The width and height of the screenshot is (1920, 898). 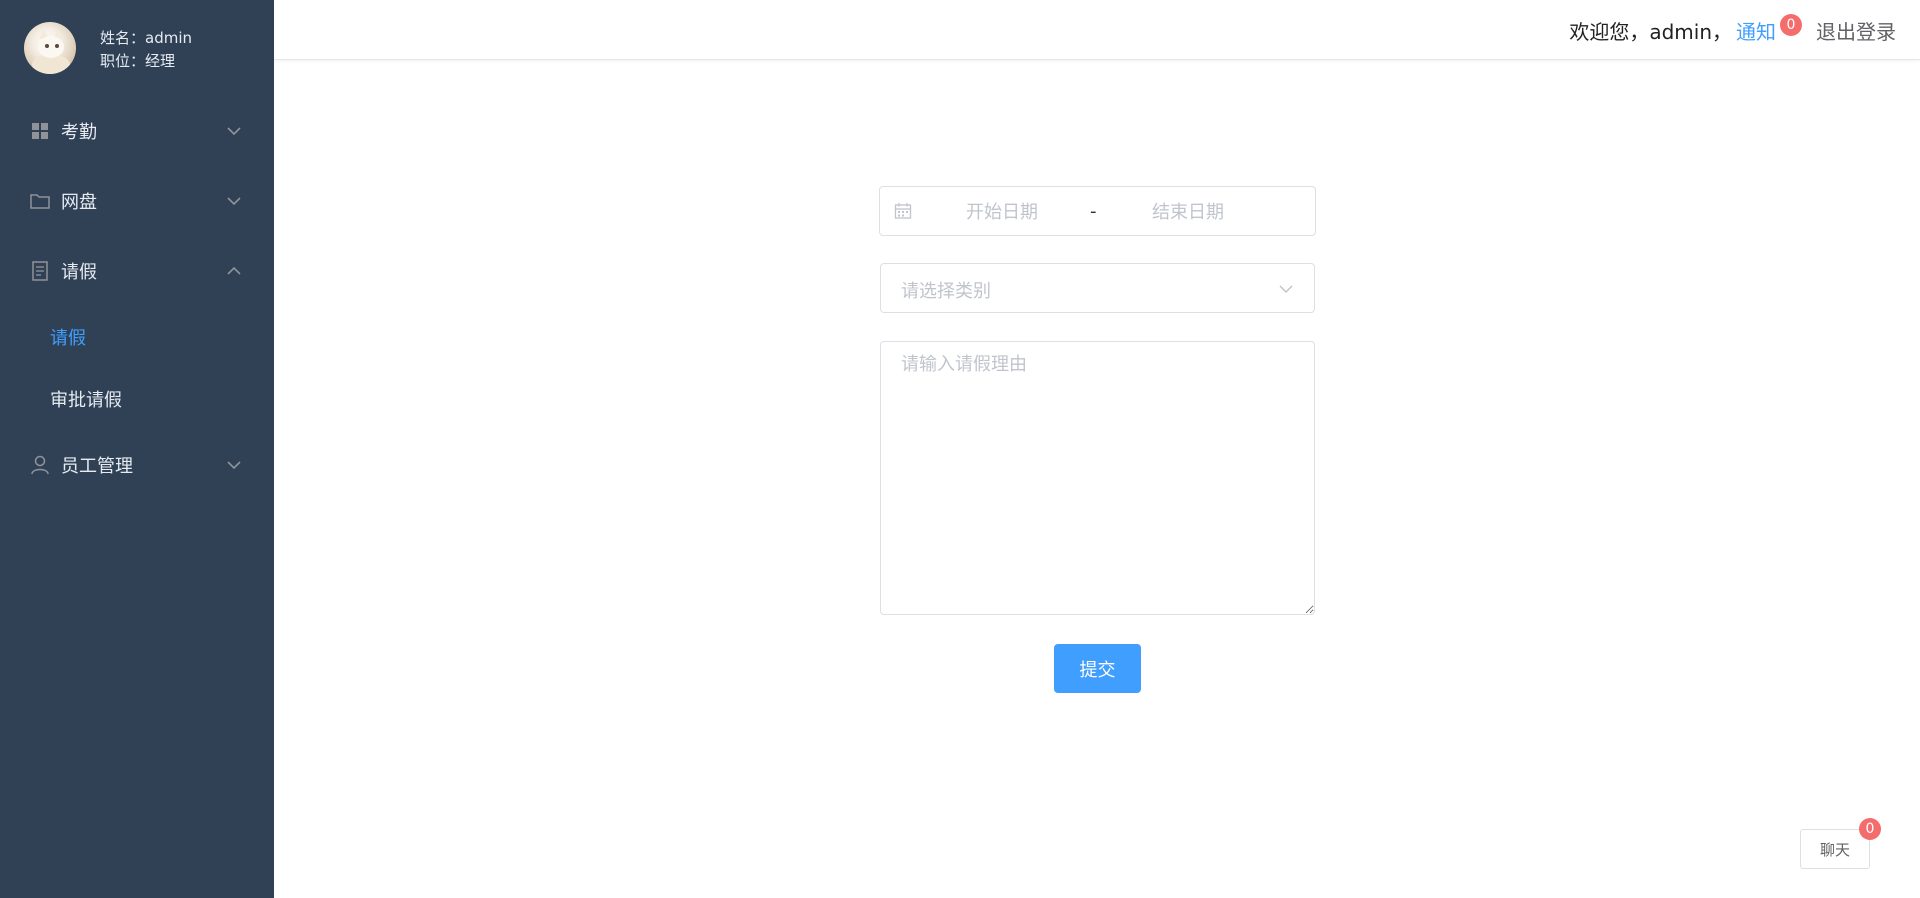 What do you see at coordinates (97, 466) in the screenshot?
I see `sidebar-item-label: 员工管理` at bounding box center [97, 466].